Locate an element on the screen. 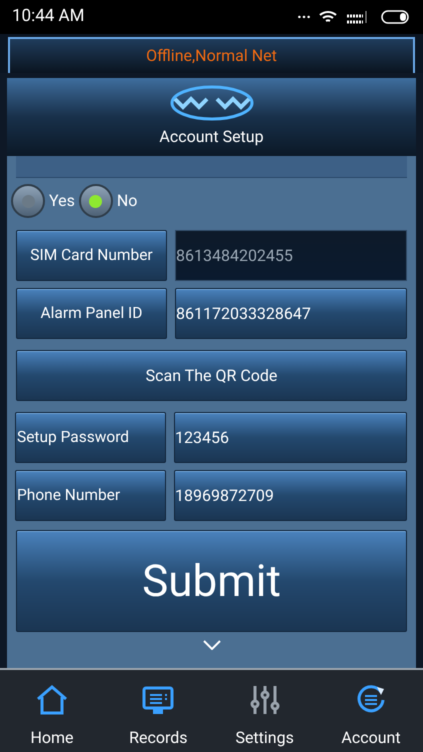  connection-banner: Offline,Normal Net is located at coordinates (211, 55).